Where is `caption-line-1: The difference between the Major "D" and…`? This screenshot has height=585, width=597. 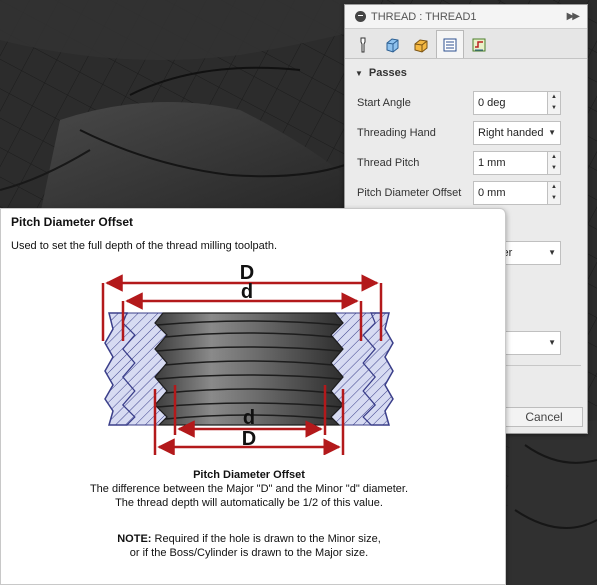 caption-line-1: The difference between the Major "D" and… is located at coordinates (249, 489).